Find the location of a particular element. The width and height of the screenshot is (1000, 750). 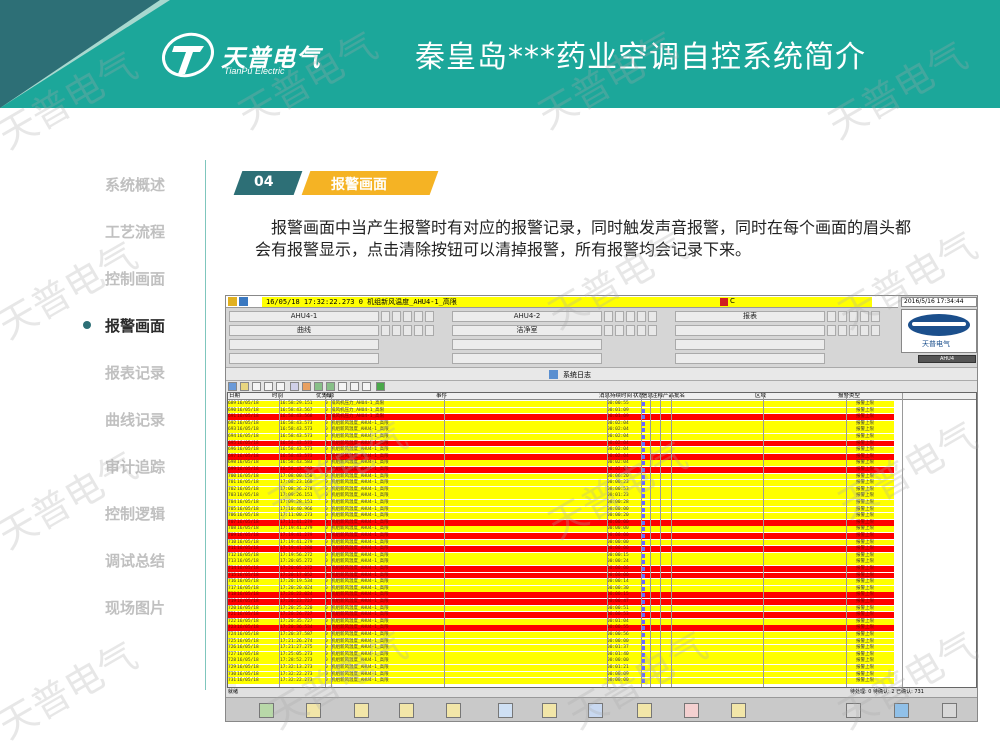

nav-item-process: 工艺流程 is located at coordinates (138, 230).